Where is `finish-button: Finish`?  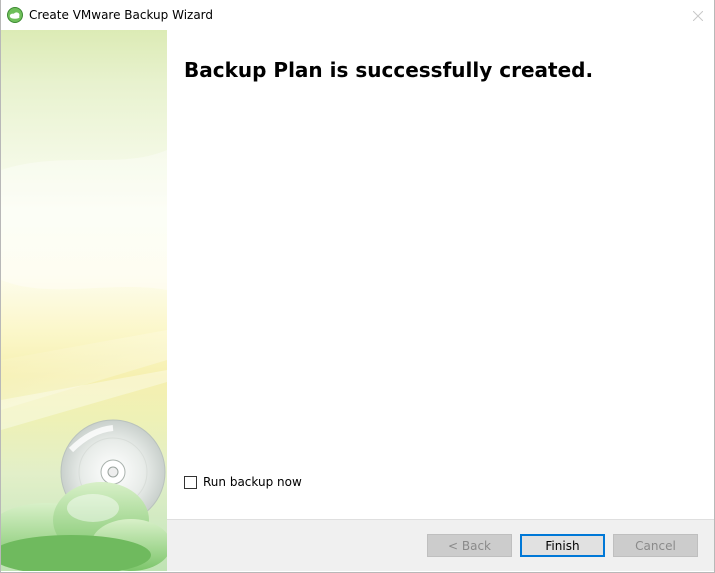 finish-button: Finish is located at coordinates (562, 545).